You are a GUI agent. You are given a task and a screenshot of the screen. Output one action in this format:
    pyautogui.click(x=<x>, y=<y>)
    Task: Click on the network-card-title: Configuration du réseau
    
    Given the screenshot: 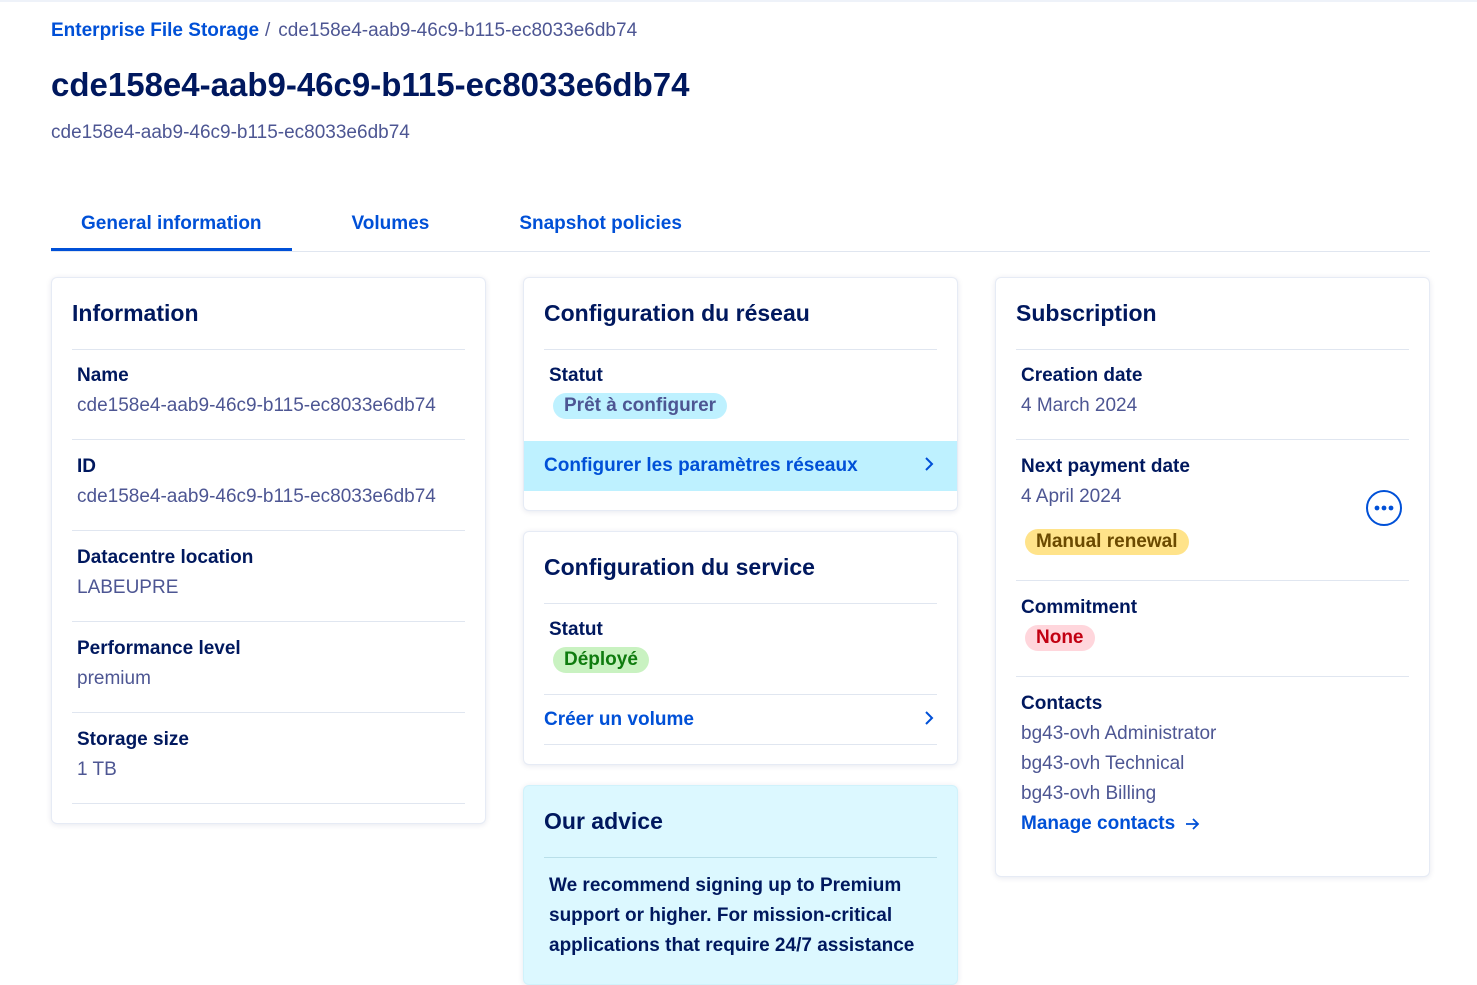 What is the action you would take?
    pyautogui.click(x=677, y=313)
    